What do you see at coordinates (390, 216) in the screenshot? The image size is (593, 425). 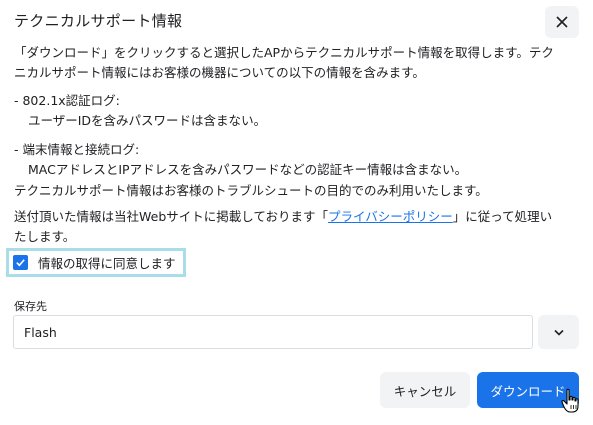 I see `privacy-policy-link: プライバシーポリシー` at bounding box center [390, 216].